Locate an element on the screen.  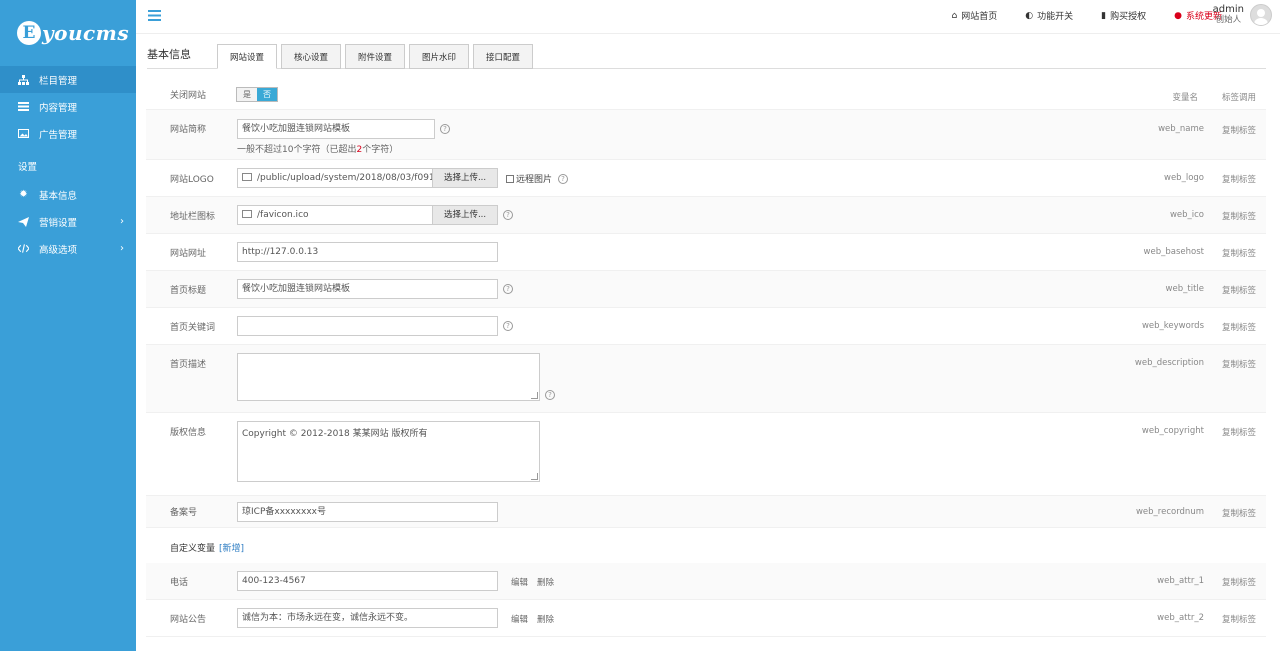
web-basehost-input: http://127.0.0.13 is located at coordinates (367, 252).